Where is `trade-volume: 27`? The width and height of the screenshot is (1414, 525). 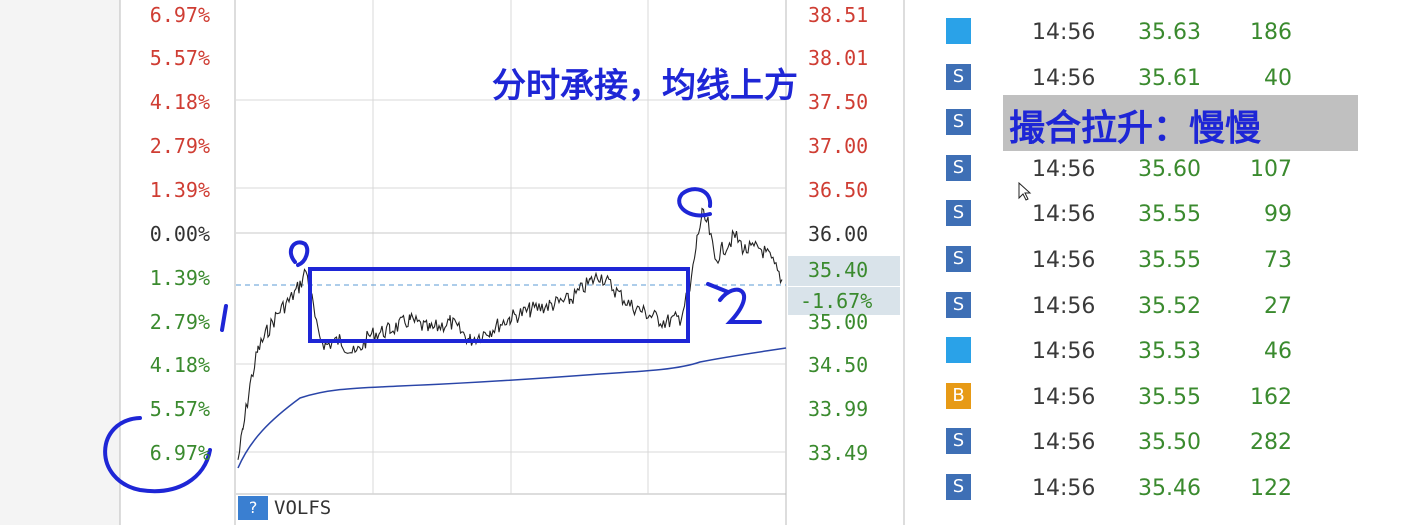
trade-volume: 27 is located at coordinates (1278, 306).